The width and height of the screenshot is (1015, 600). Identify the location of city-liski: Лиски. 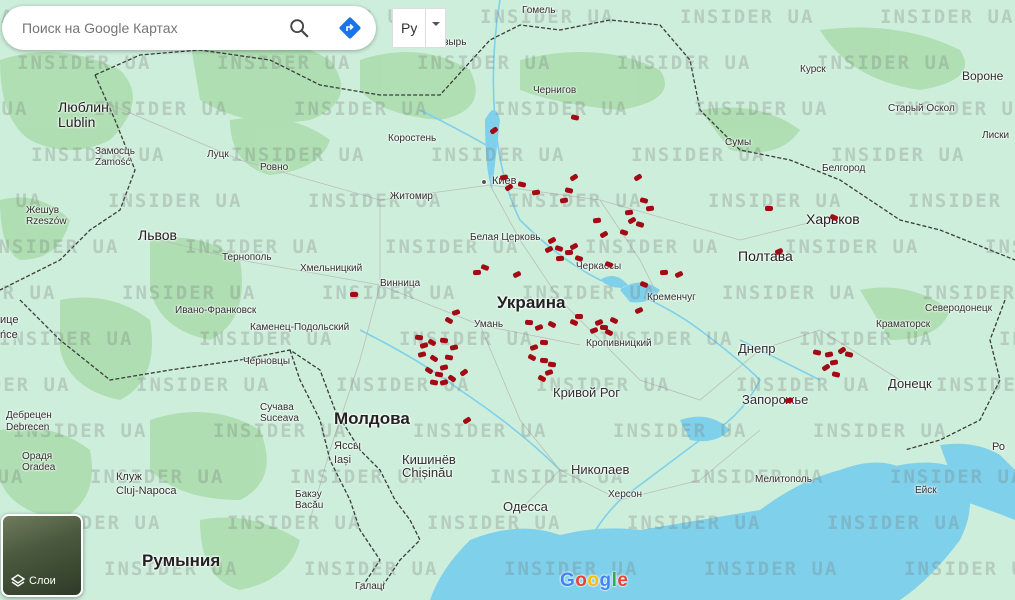
(996, 135).